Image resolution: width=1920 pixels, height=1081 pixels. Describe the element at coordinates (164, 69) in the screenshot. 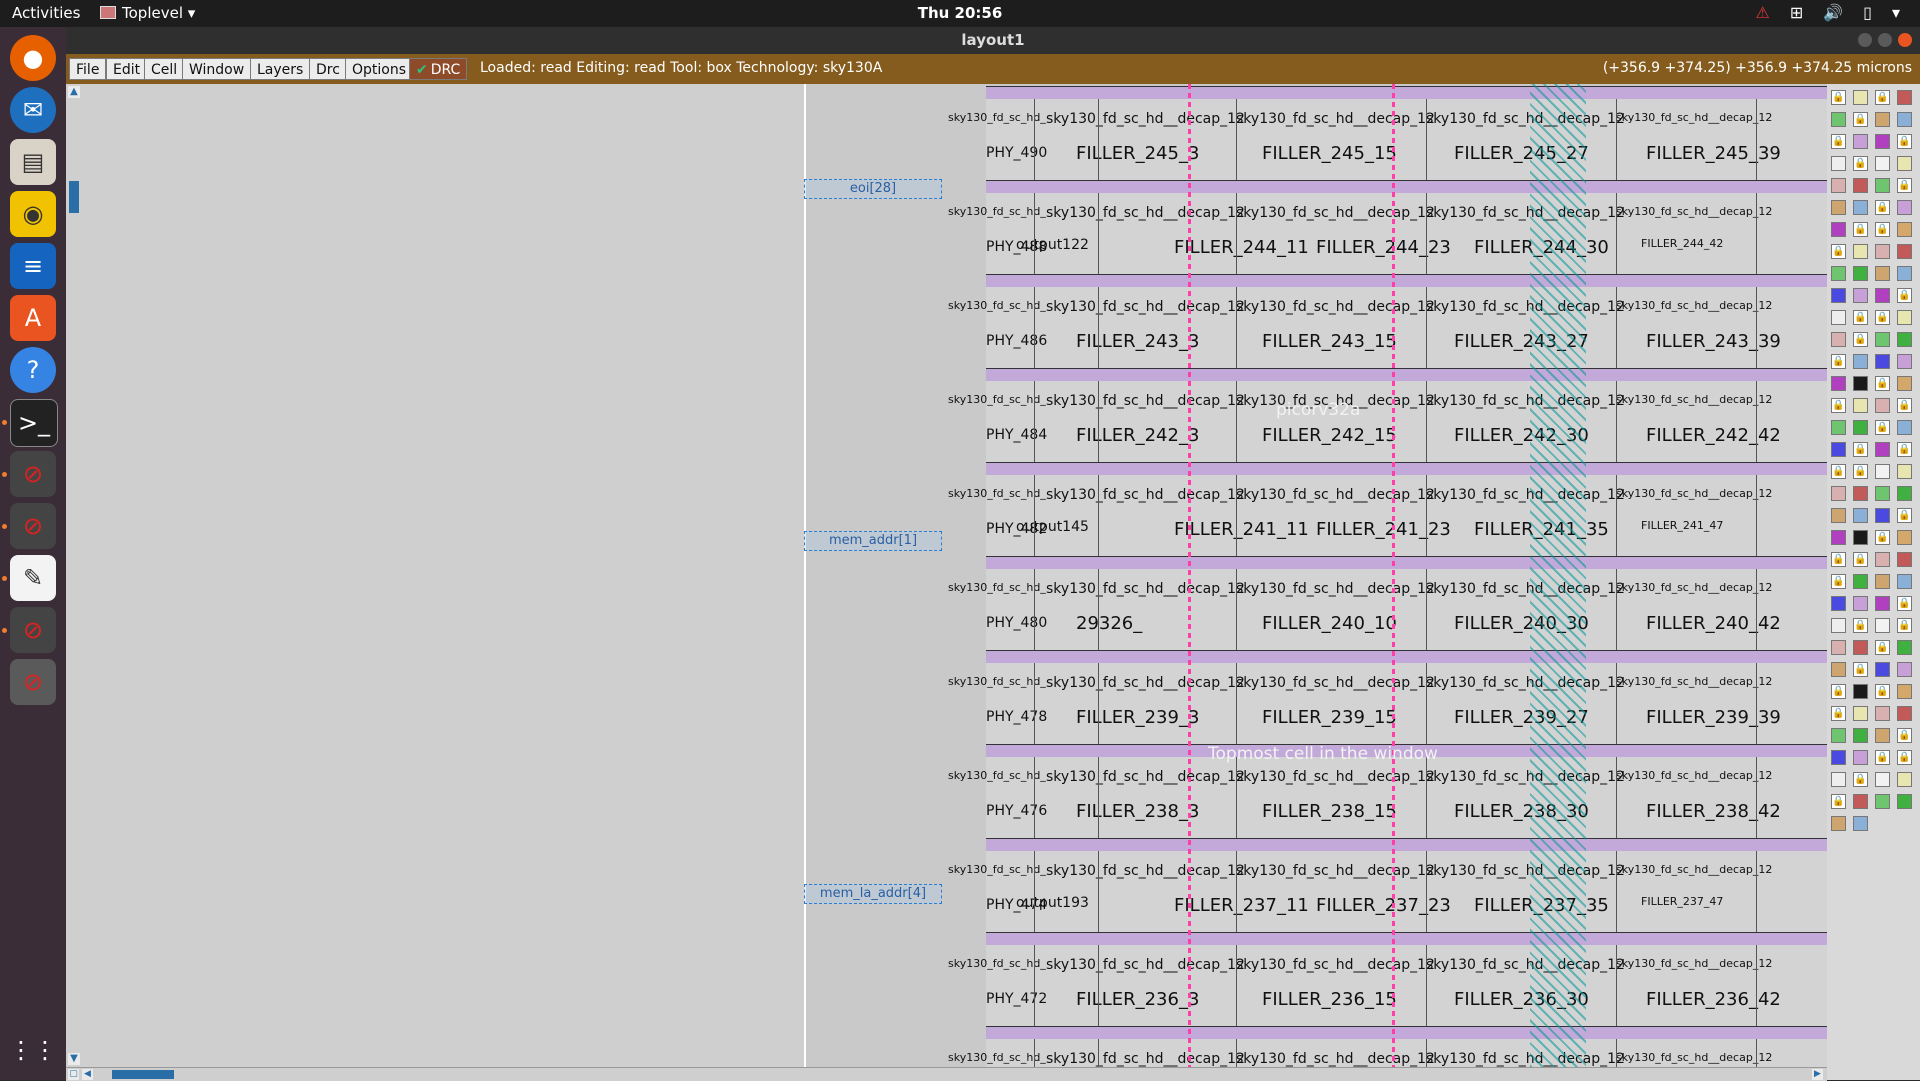

I see `menu-cell: Cell` at that location.